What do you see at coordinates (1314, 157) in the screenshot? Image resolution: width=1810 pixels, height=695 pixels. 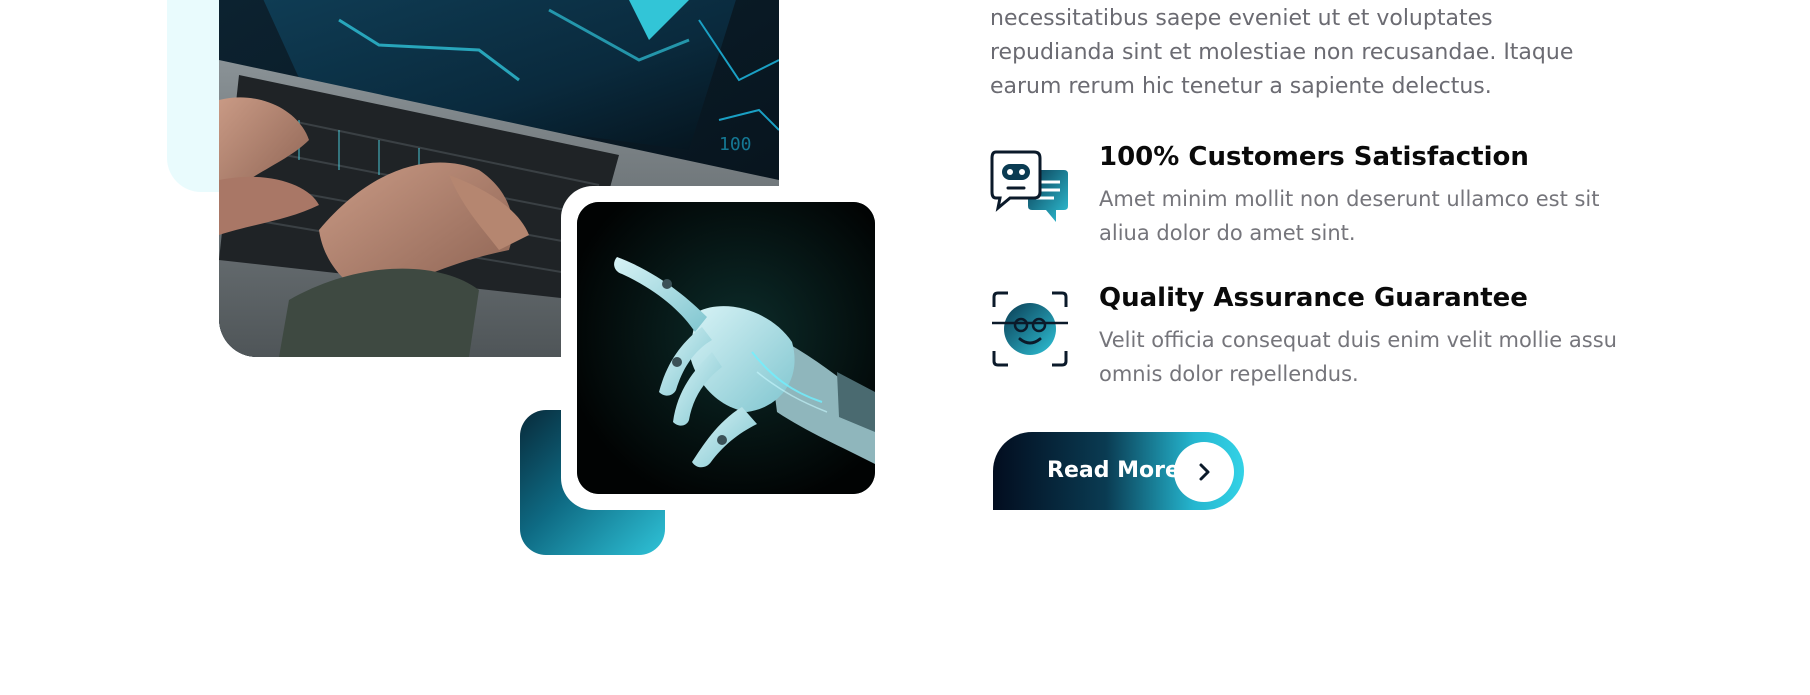 I see `feature-title: 100% Customers Satisfaction` at bounding box center [1314, 157].